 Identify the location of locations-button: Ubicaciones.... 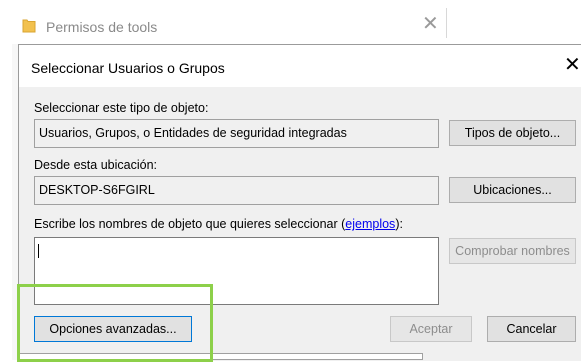
(512, 190).